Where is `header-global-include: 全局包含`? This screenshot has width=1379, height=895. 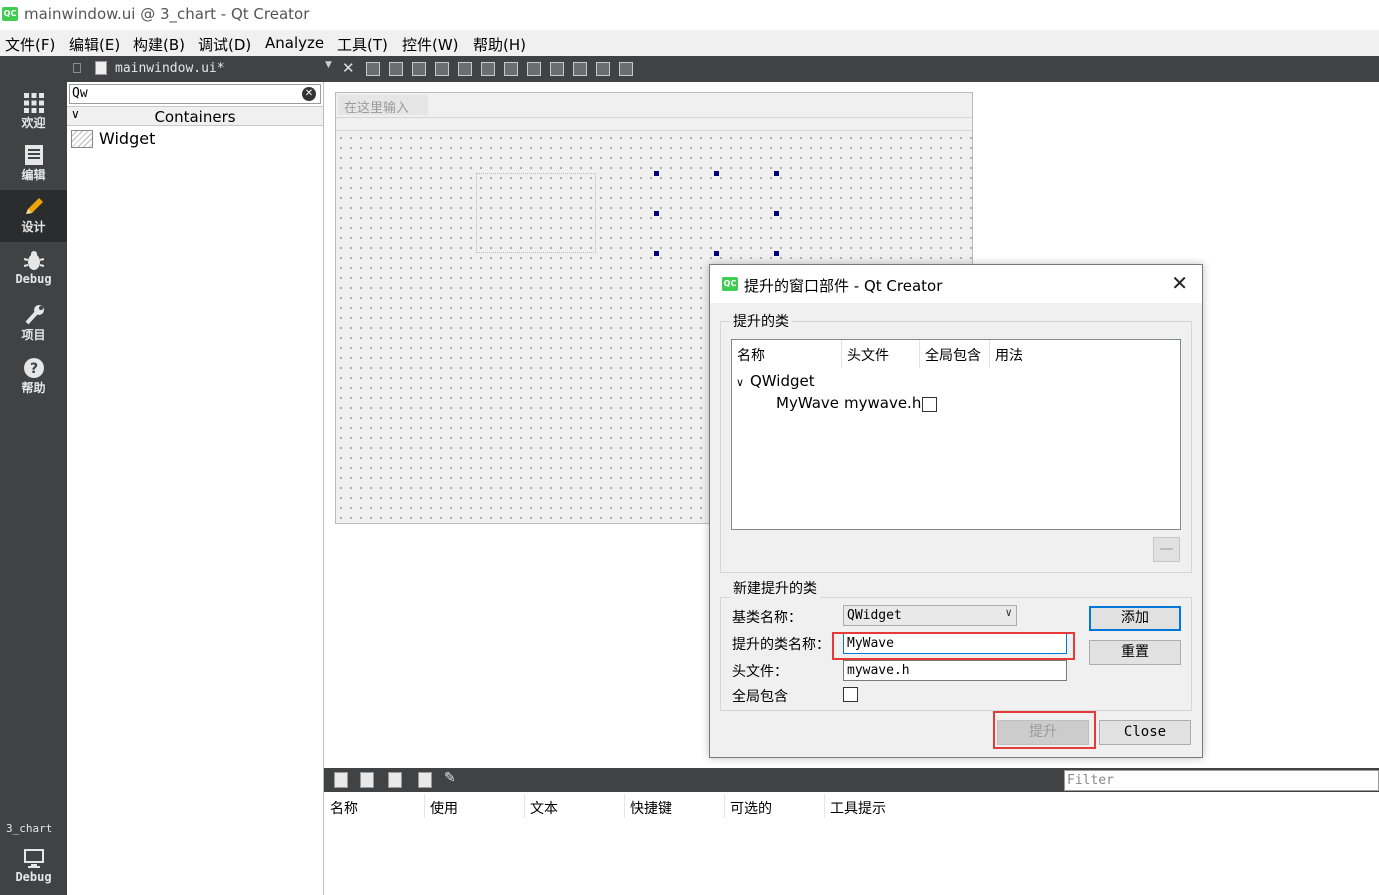
header-global-include: 全局包含 is located at coordinates (955, 354).